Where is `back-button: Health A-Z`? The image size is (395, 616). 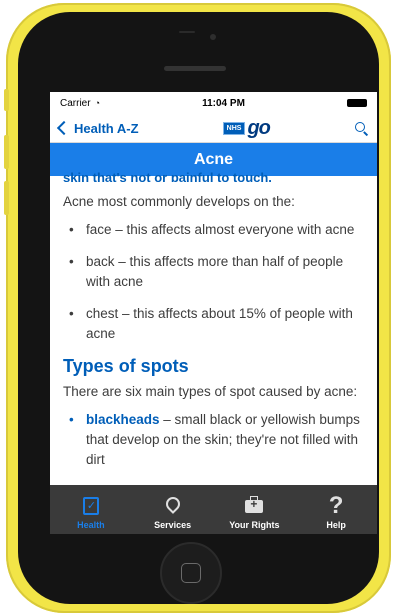 back-button: Health A-Z is located at coordinates (97, 128).